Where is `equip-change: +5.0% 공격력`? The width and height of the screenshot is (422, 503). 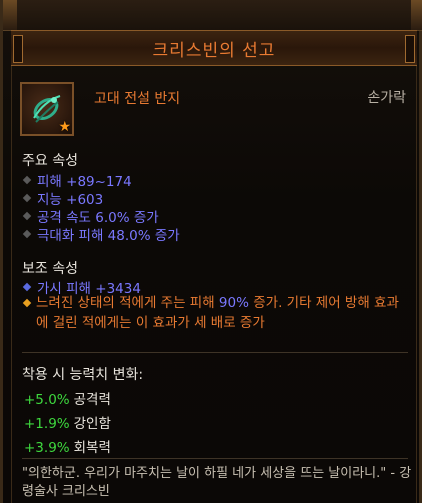 equip-change: +5.0% 공격력 is located at coordinates (67, 398).